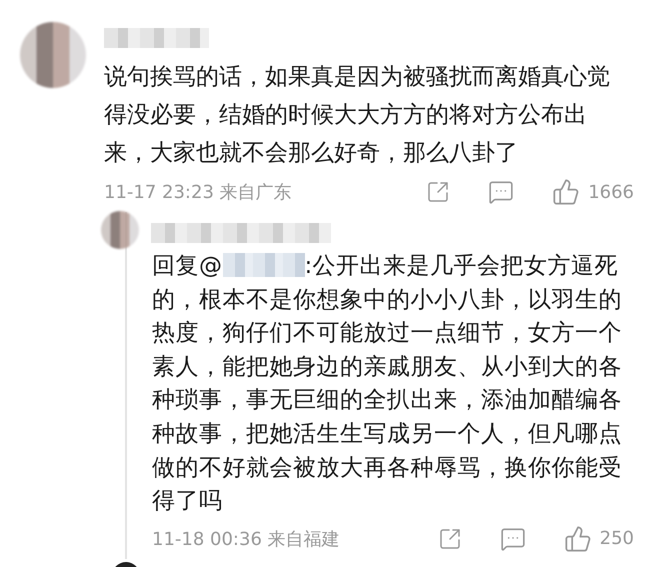  I want to click on like-count: 1666, so click(611, 192).